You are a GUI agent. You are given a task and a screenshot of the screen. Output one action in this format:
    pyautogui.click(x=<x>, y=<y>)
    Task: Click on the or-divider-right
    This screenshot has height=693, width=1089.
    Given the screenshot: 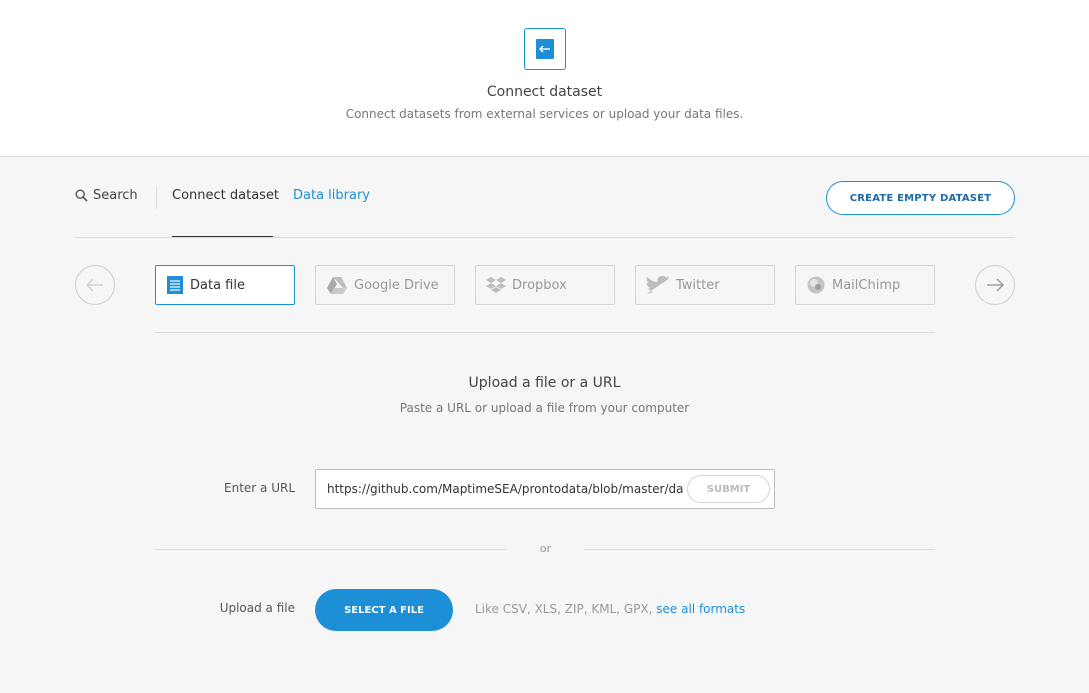 What is the action you would take?
    pyautogui.click(x=759, y=549)
    